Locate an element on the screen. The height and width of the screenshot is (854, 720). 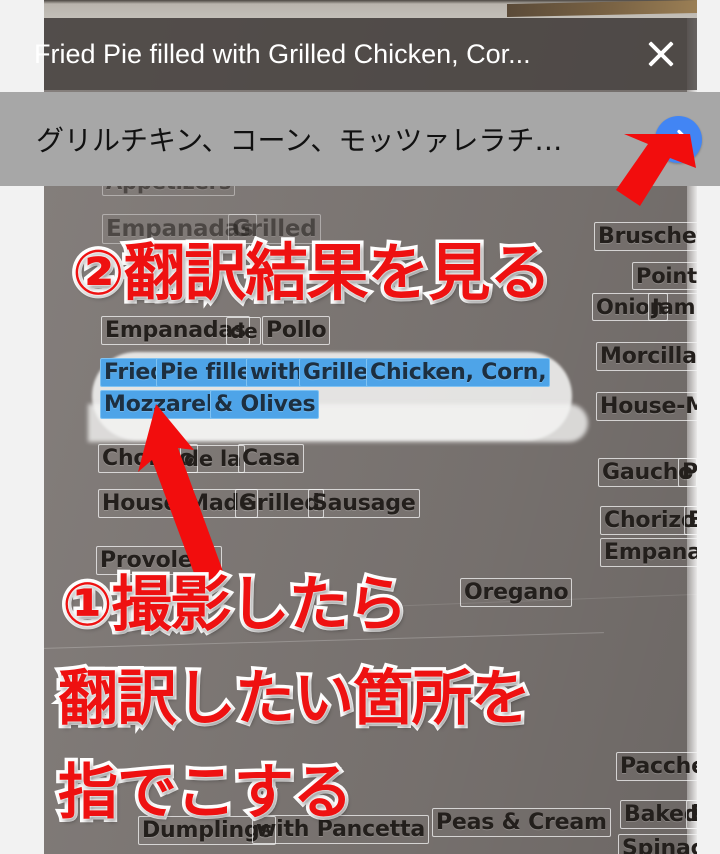
ocr-word: B is located at coordinates (690, 520).